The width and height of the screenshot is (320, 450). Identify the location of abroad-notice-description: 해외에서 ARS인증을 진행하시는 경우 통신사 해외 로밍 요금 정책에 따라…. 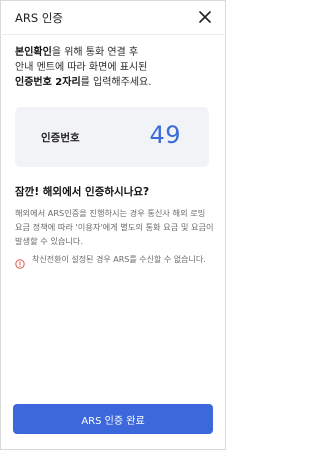
(114, 227).